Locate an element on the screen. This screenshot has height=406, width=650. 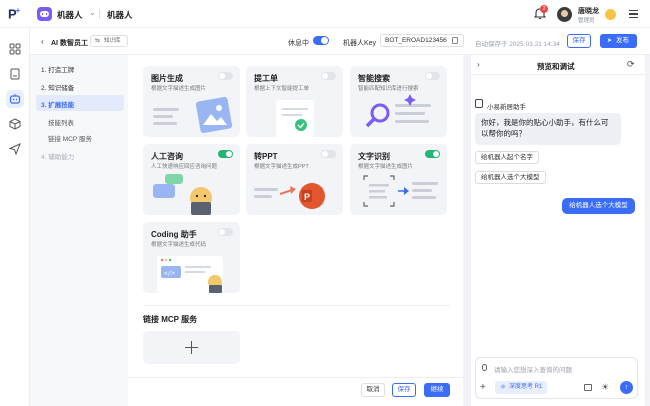
substep-mcp: 链接 MCP 服务 is located at coordinates (70, 138).